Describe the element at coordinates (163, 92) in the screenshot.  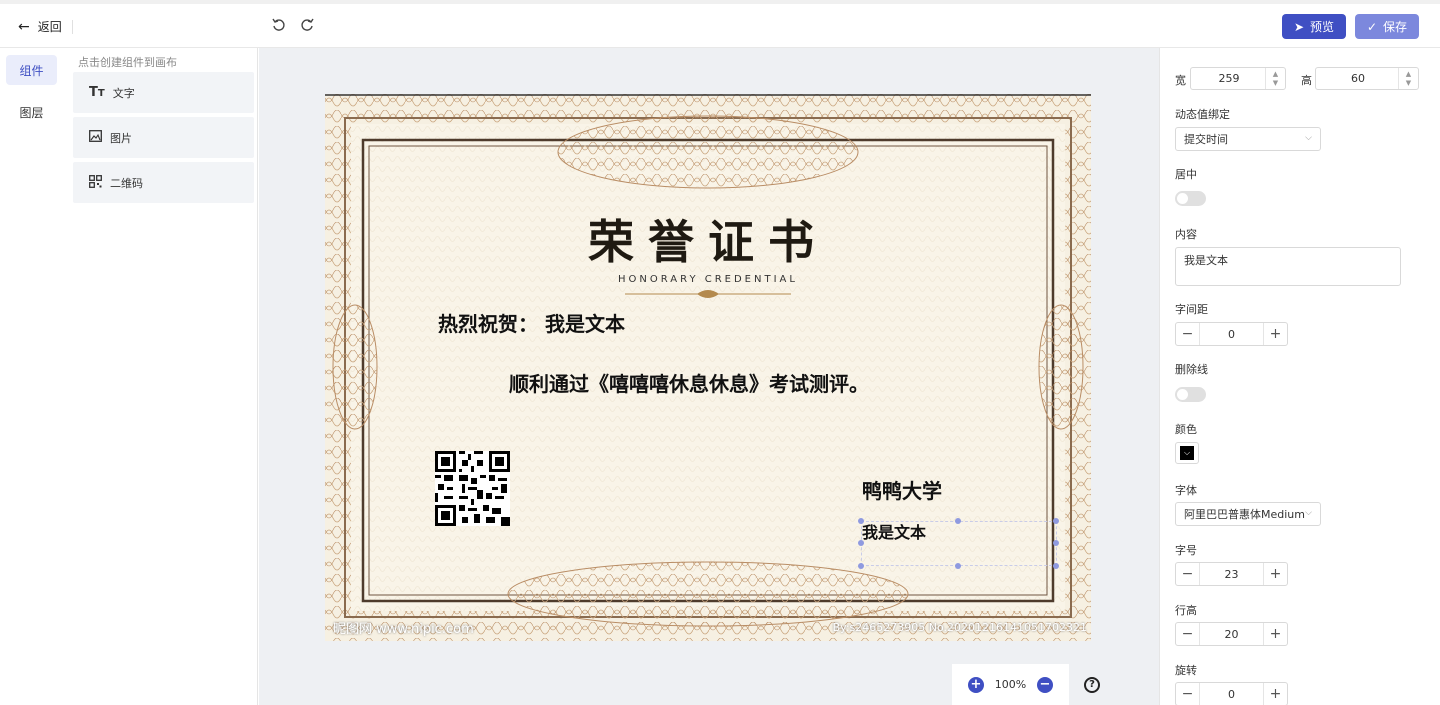
I see `component-text: TT 文字` at that location.